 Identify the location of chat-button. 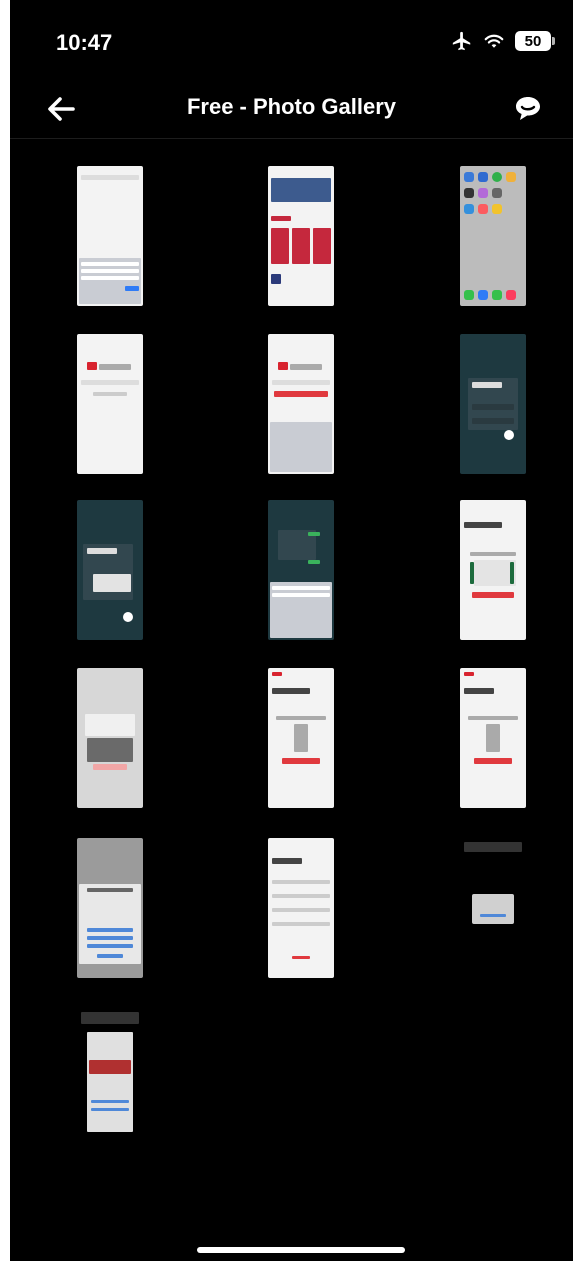
(528, 109).